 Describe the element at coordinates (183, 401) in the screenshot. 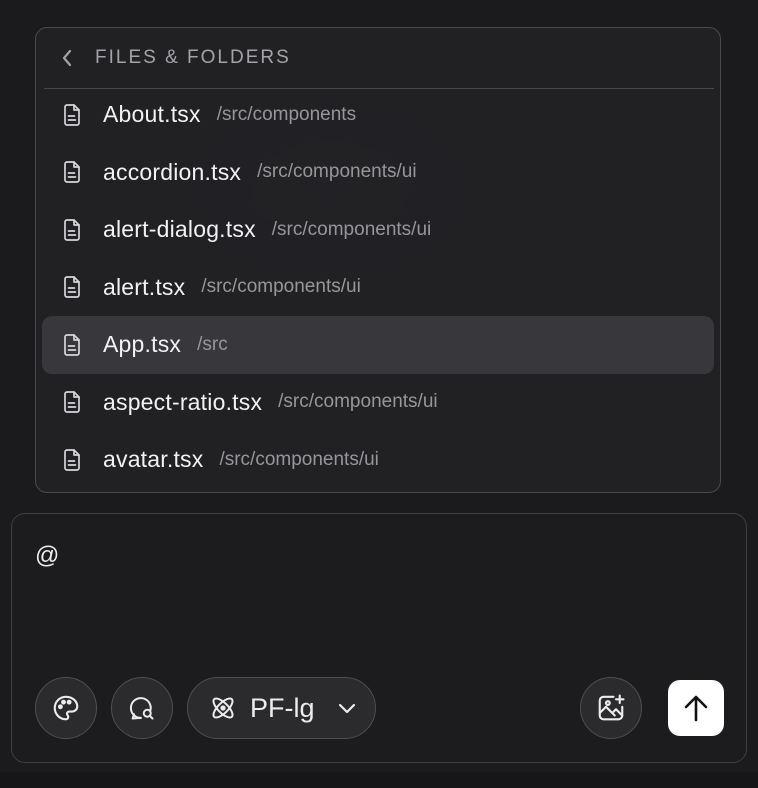

I see `file-name: aspect-ratio.tsx` at that location.